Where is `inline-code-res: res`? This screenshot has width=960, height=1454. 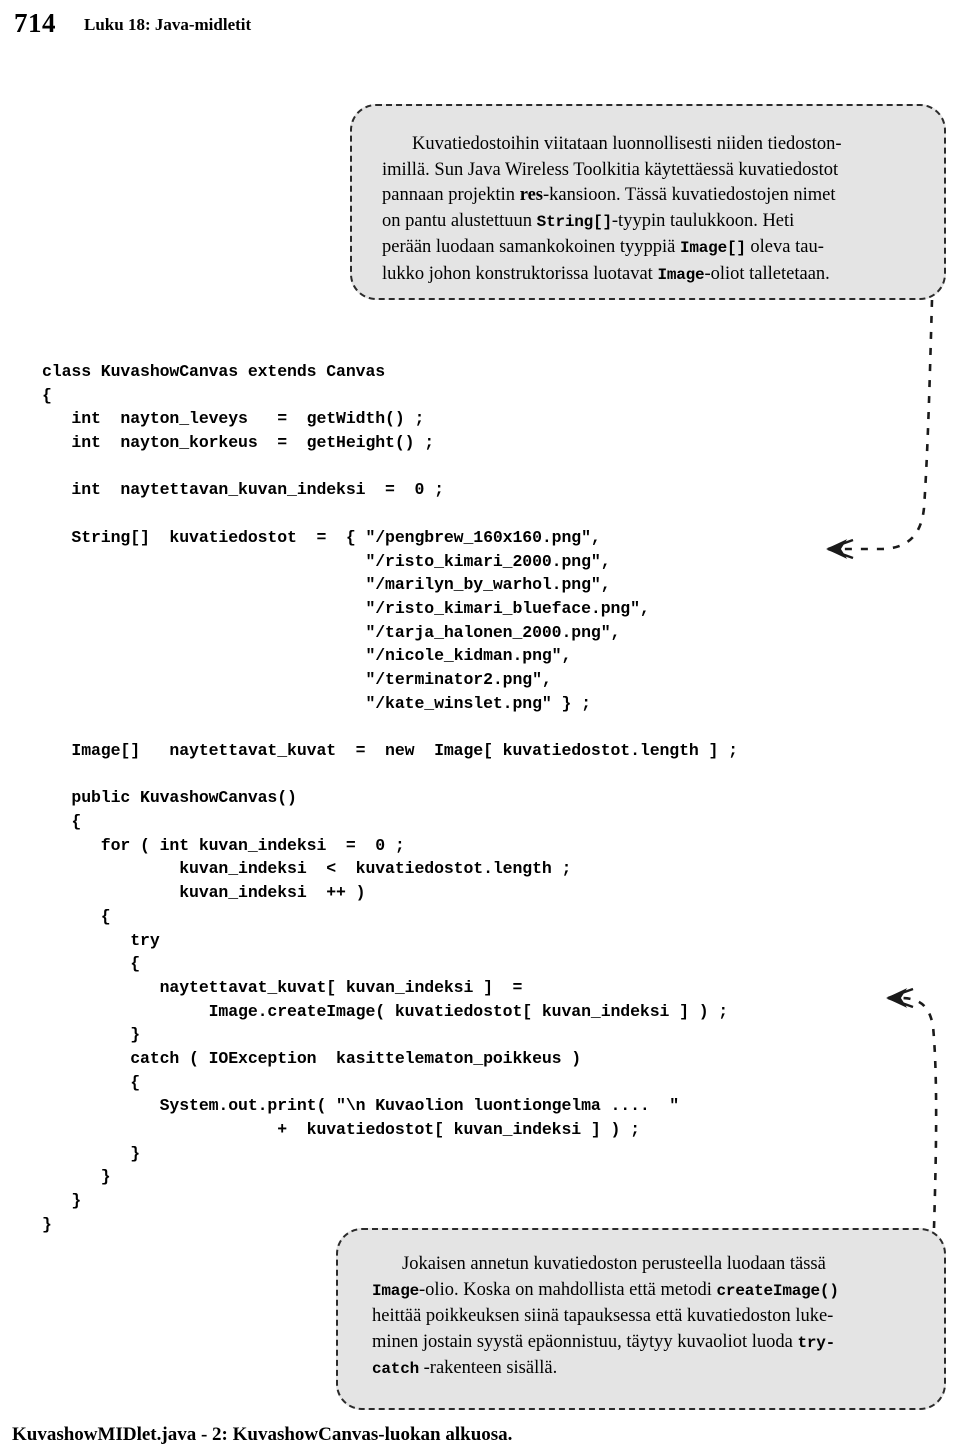 inline-code-res: res is located at coordinates (531, 195).